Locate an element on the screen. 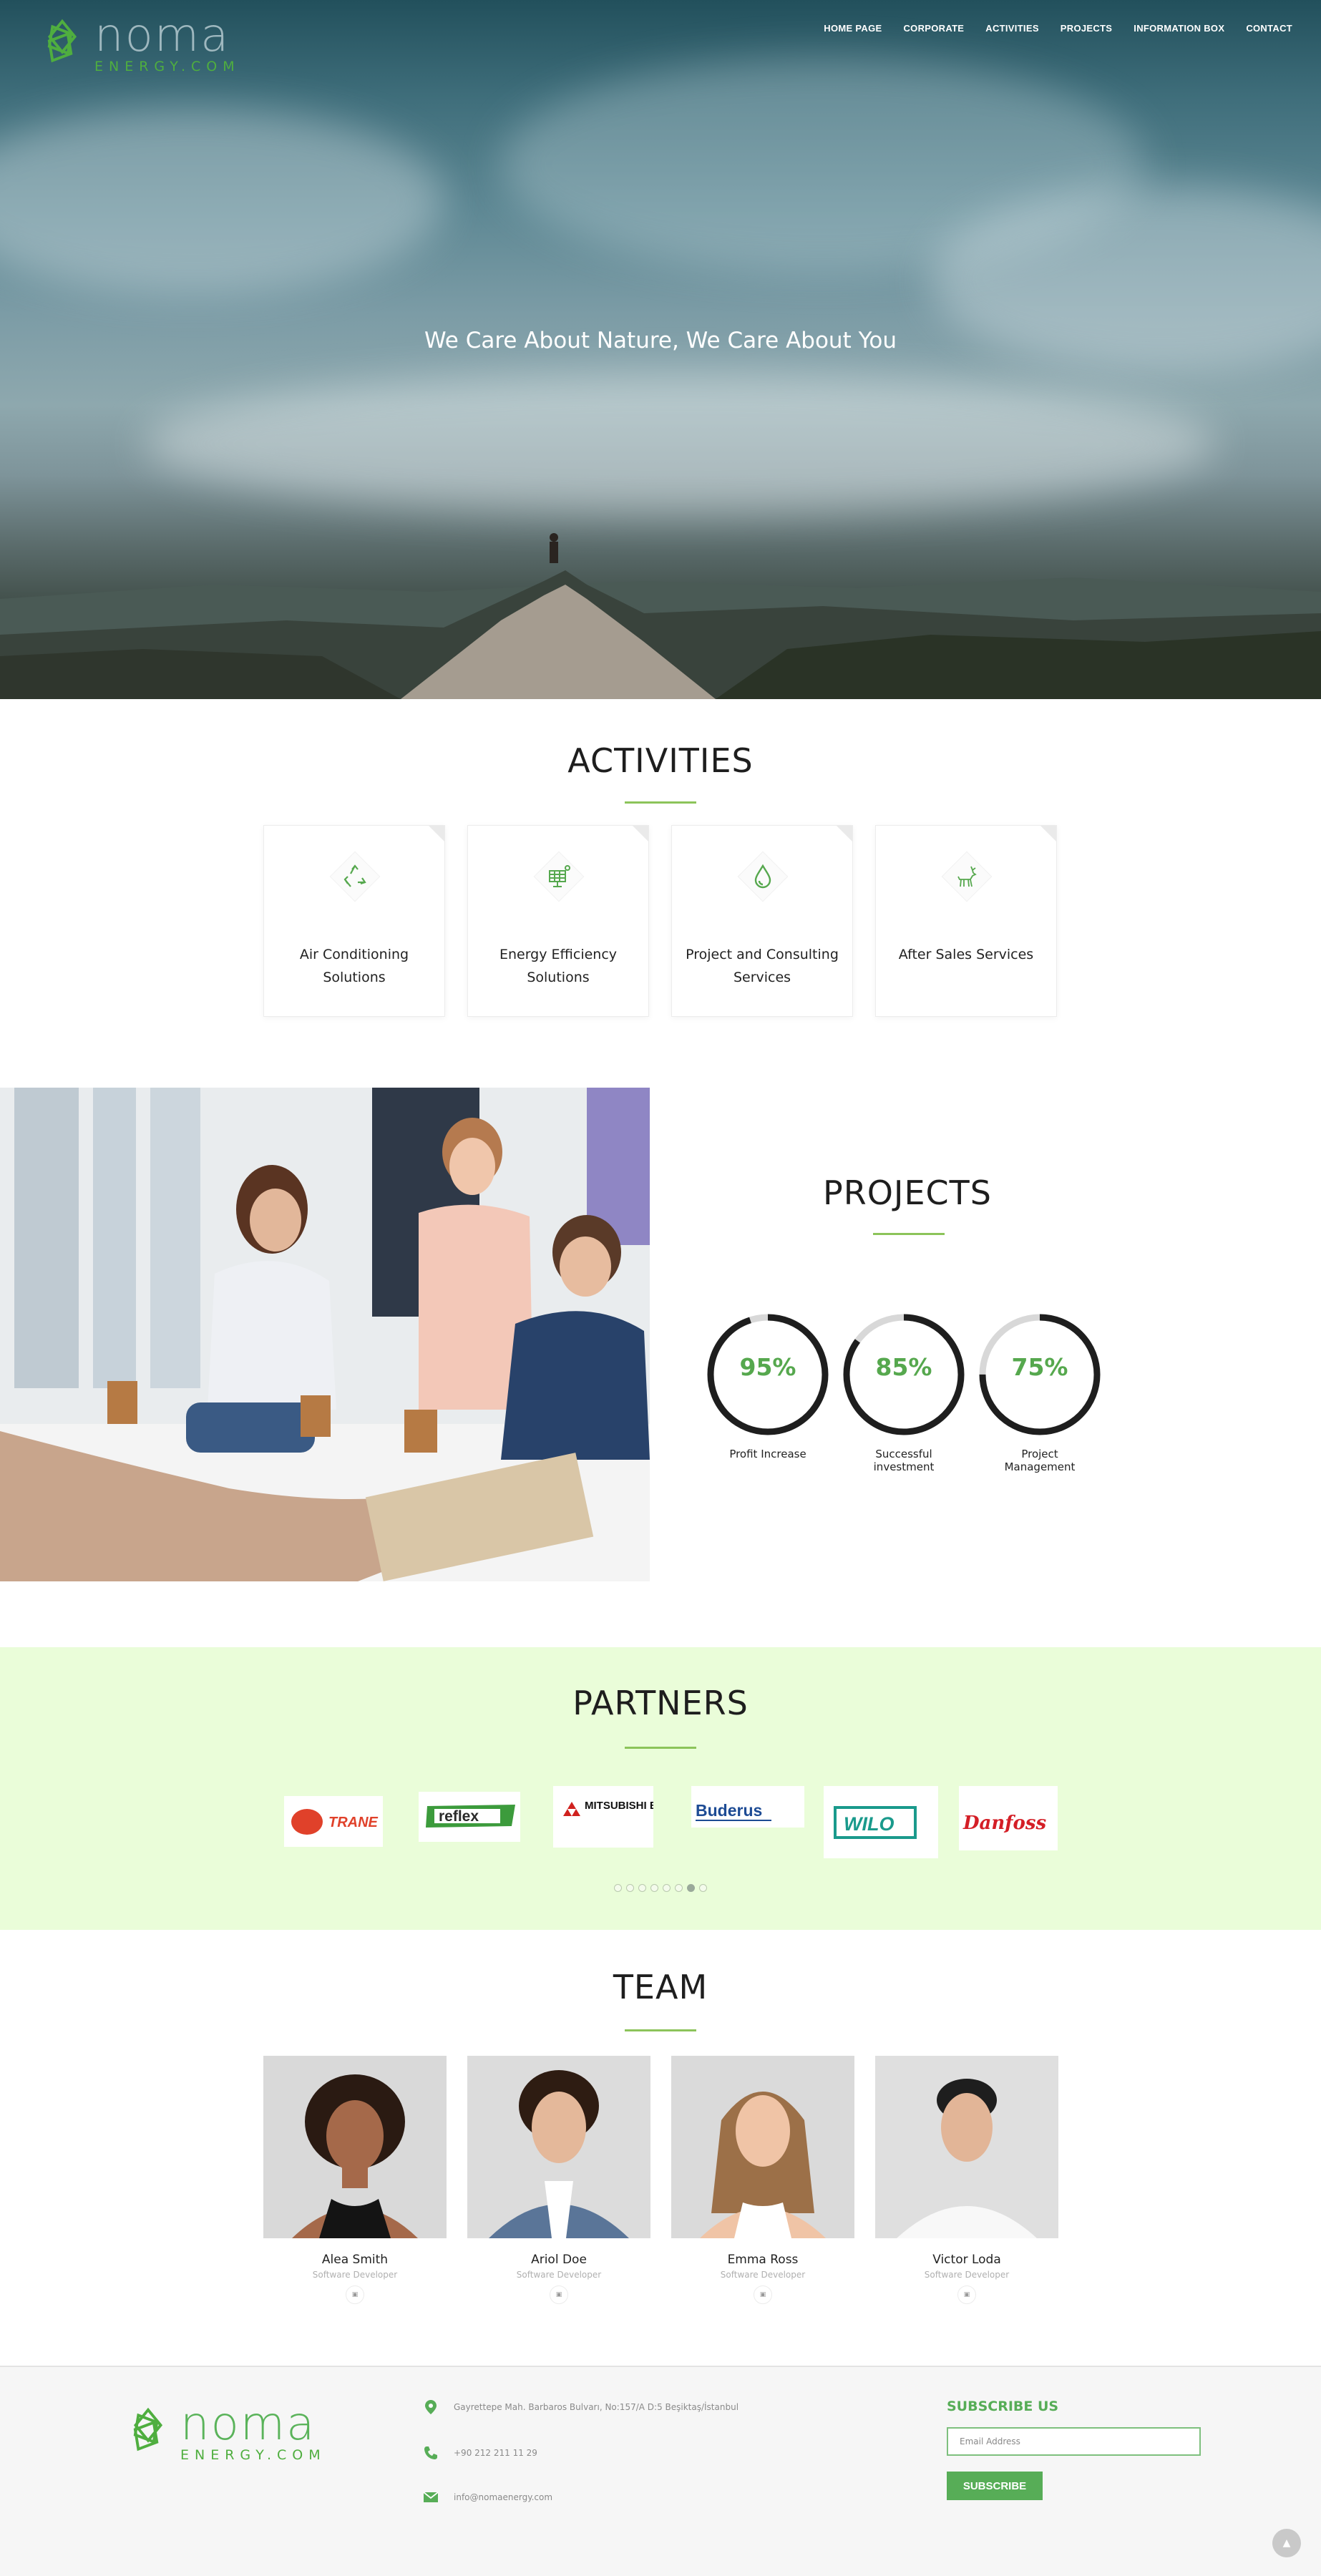 The image size is (1321, 2576). phone-text: +90 212 211 11 29 is located at coordinates (495, 2453).